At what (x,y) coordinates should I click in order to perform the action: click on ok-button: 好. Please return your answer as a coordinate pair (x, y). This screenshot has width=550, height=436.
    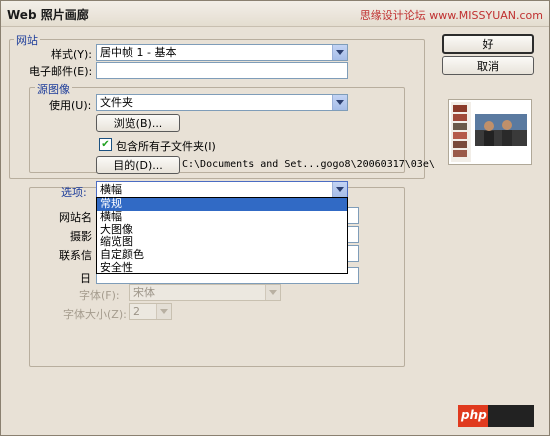
    Looking at the image, I should click on (488, 44).